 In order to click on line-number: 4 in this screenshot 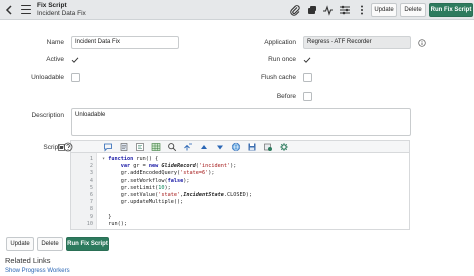, I will do `click(91, 180)`.